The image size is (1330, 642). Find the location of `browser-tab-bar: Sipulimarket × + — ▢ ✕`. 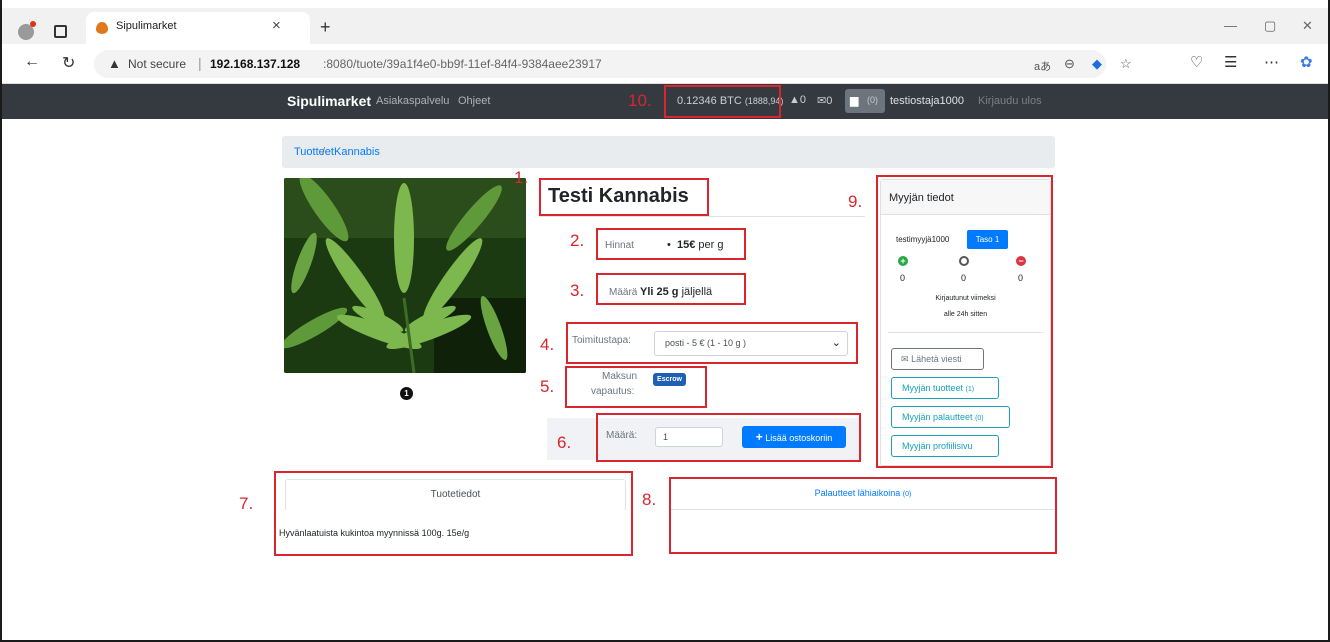

browser-tab-bar: Sipulimarket × + — ▢ ✕ is located at coordinates (665, 26).